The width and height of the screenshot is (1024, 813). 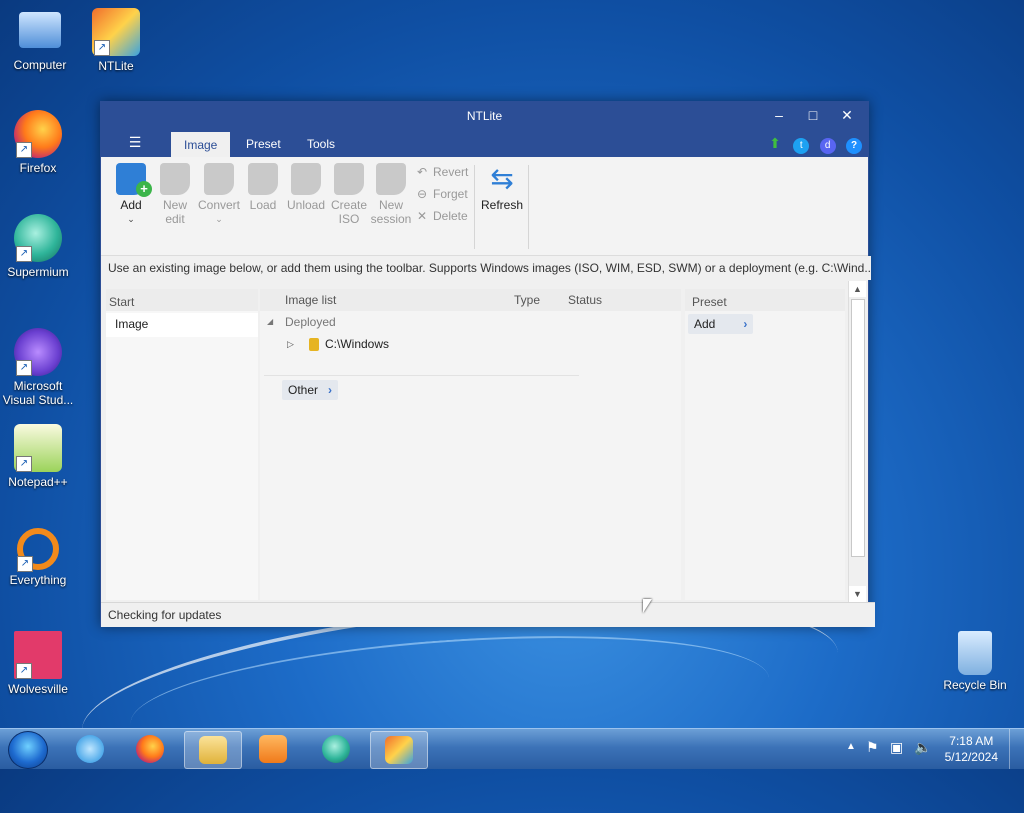 I want to click on preset-add-button: Add ›, so click(x=766, y=324).